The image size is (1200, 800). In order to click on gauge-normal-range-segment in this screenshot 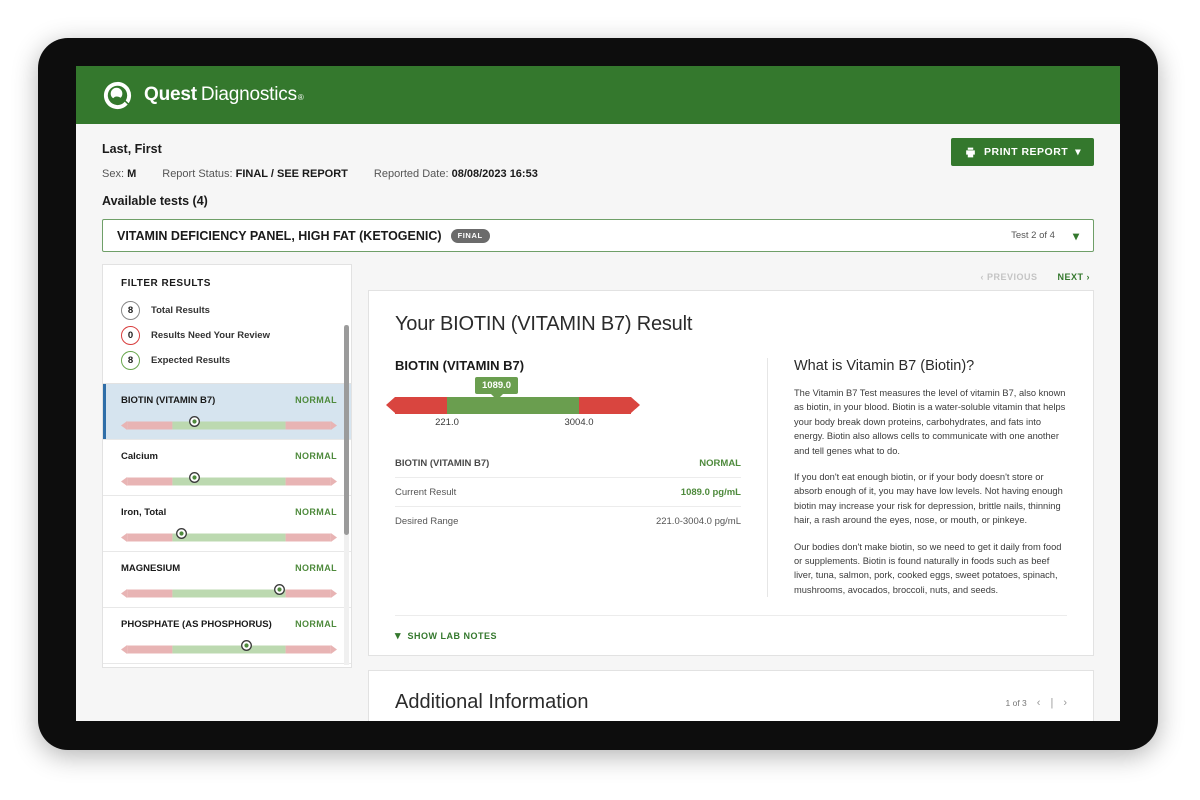, I will do `click(513, 405)`.